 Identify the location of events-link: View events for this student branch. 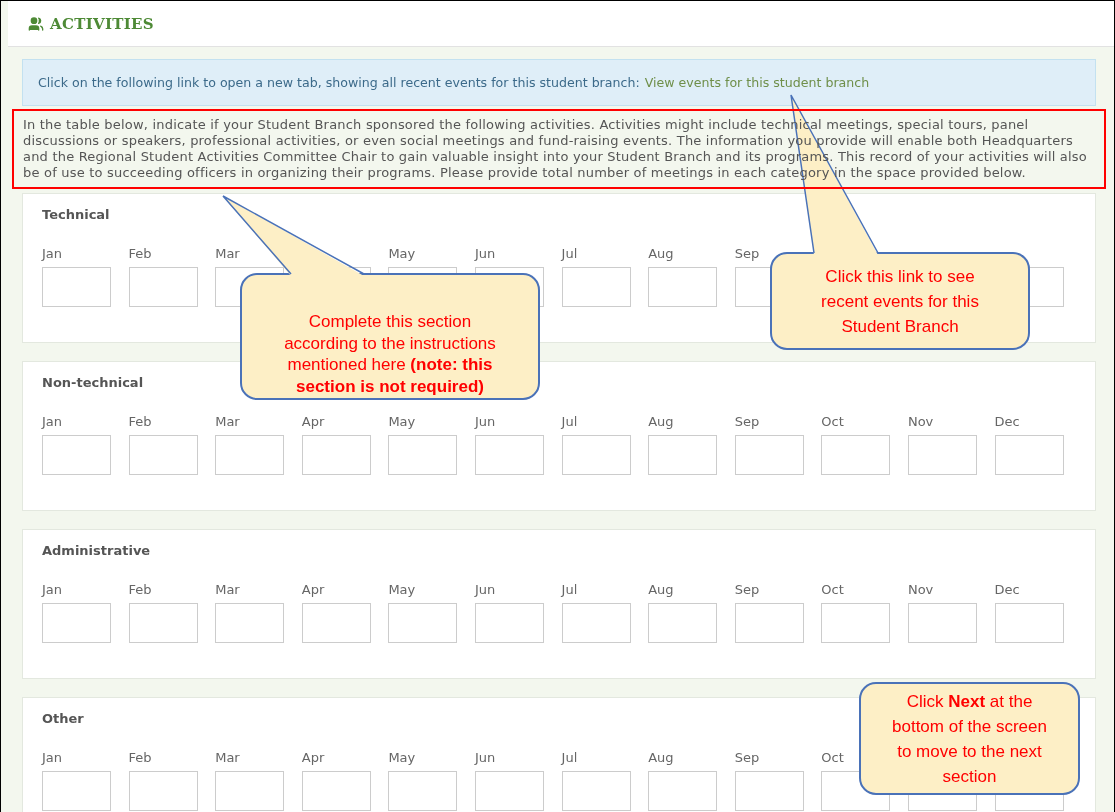
(757, 82).